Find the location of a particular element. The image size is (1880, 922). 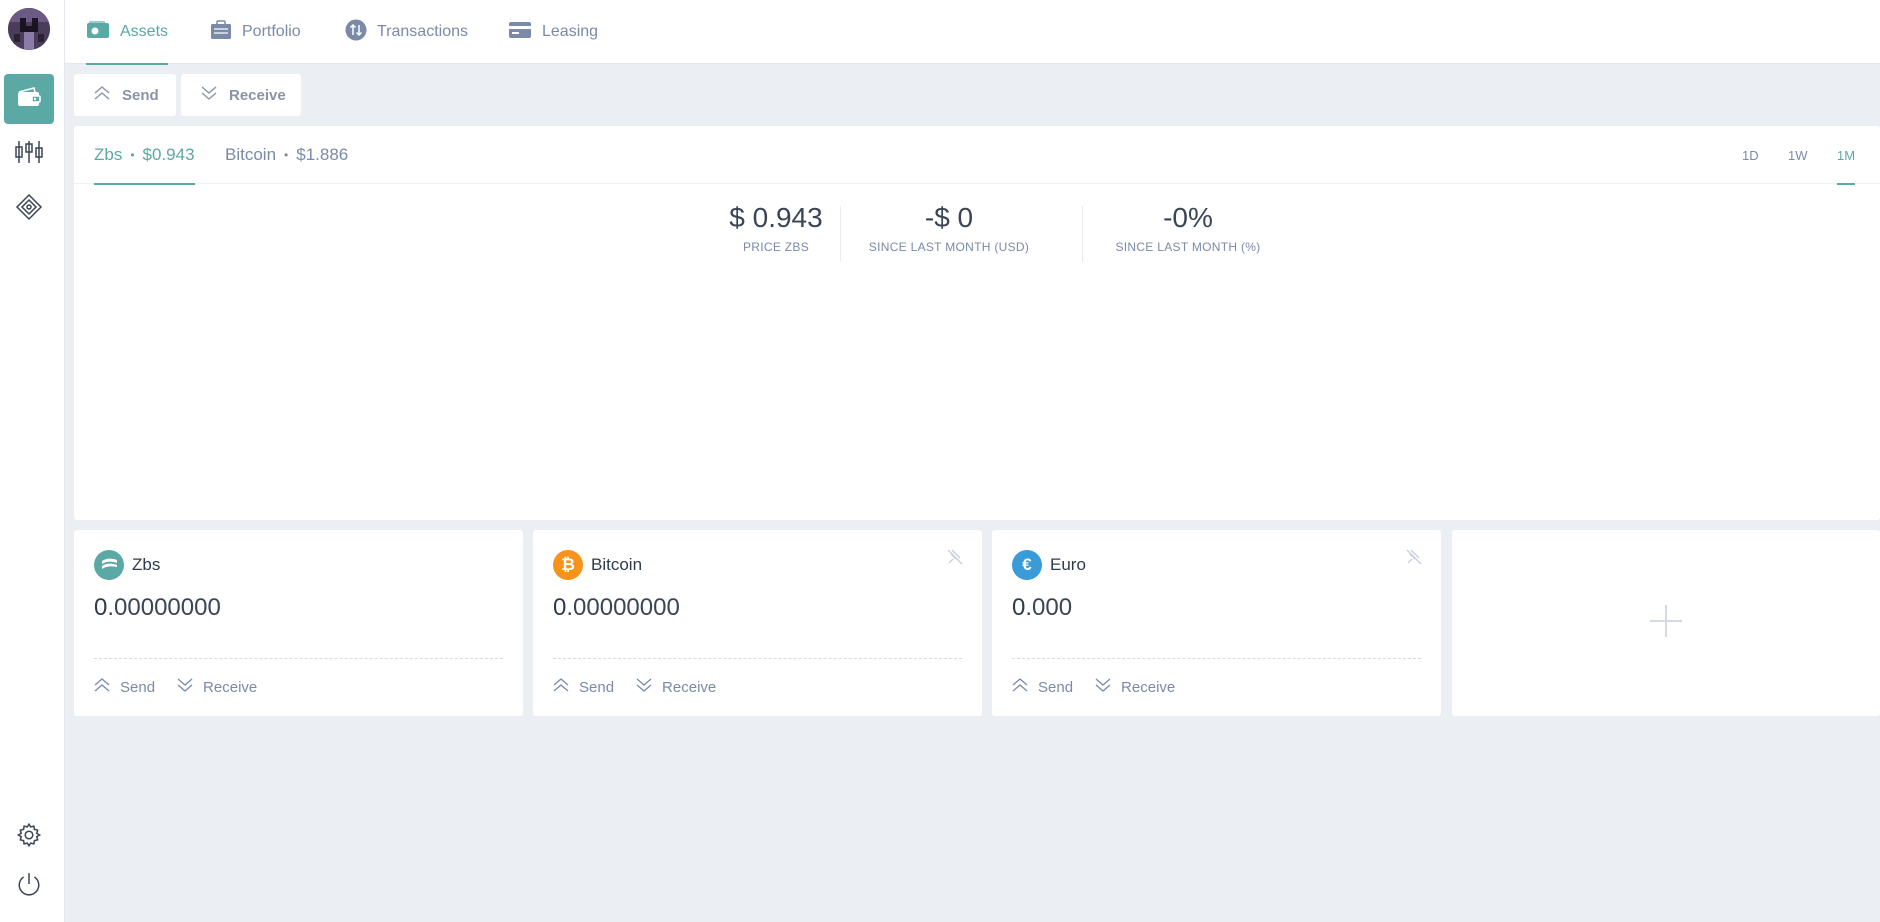

tab-label: Assets is located at coordinates (144, 31).